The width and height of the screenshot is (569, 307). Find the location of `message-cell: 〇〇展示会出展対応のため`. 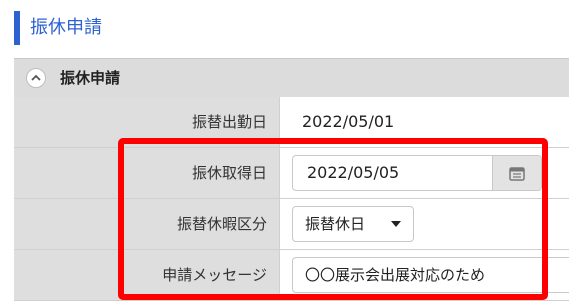

message-cell: 〇〇展示会出展対応のため is located at coordinates (424, 275).